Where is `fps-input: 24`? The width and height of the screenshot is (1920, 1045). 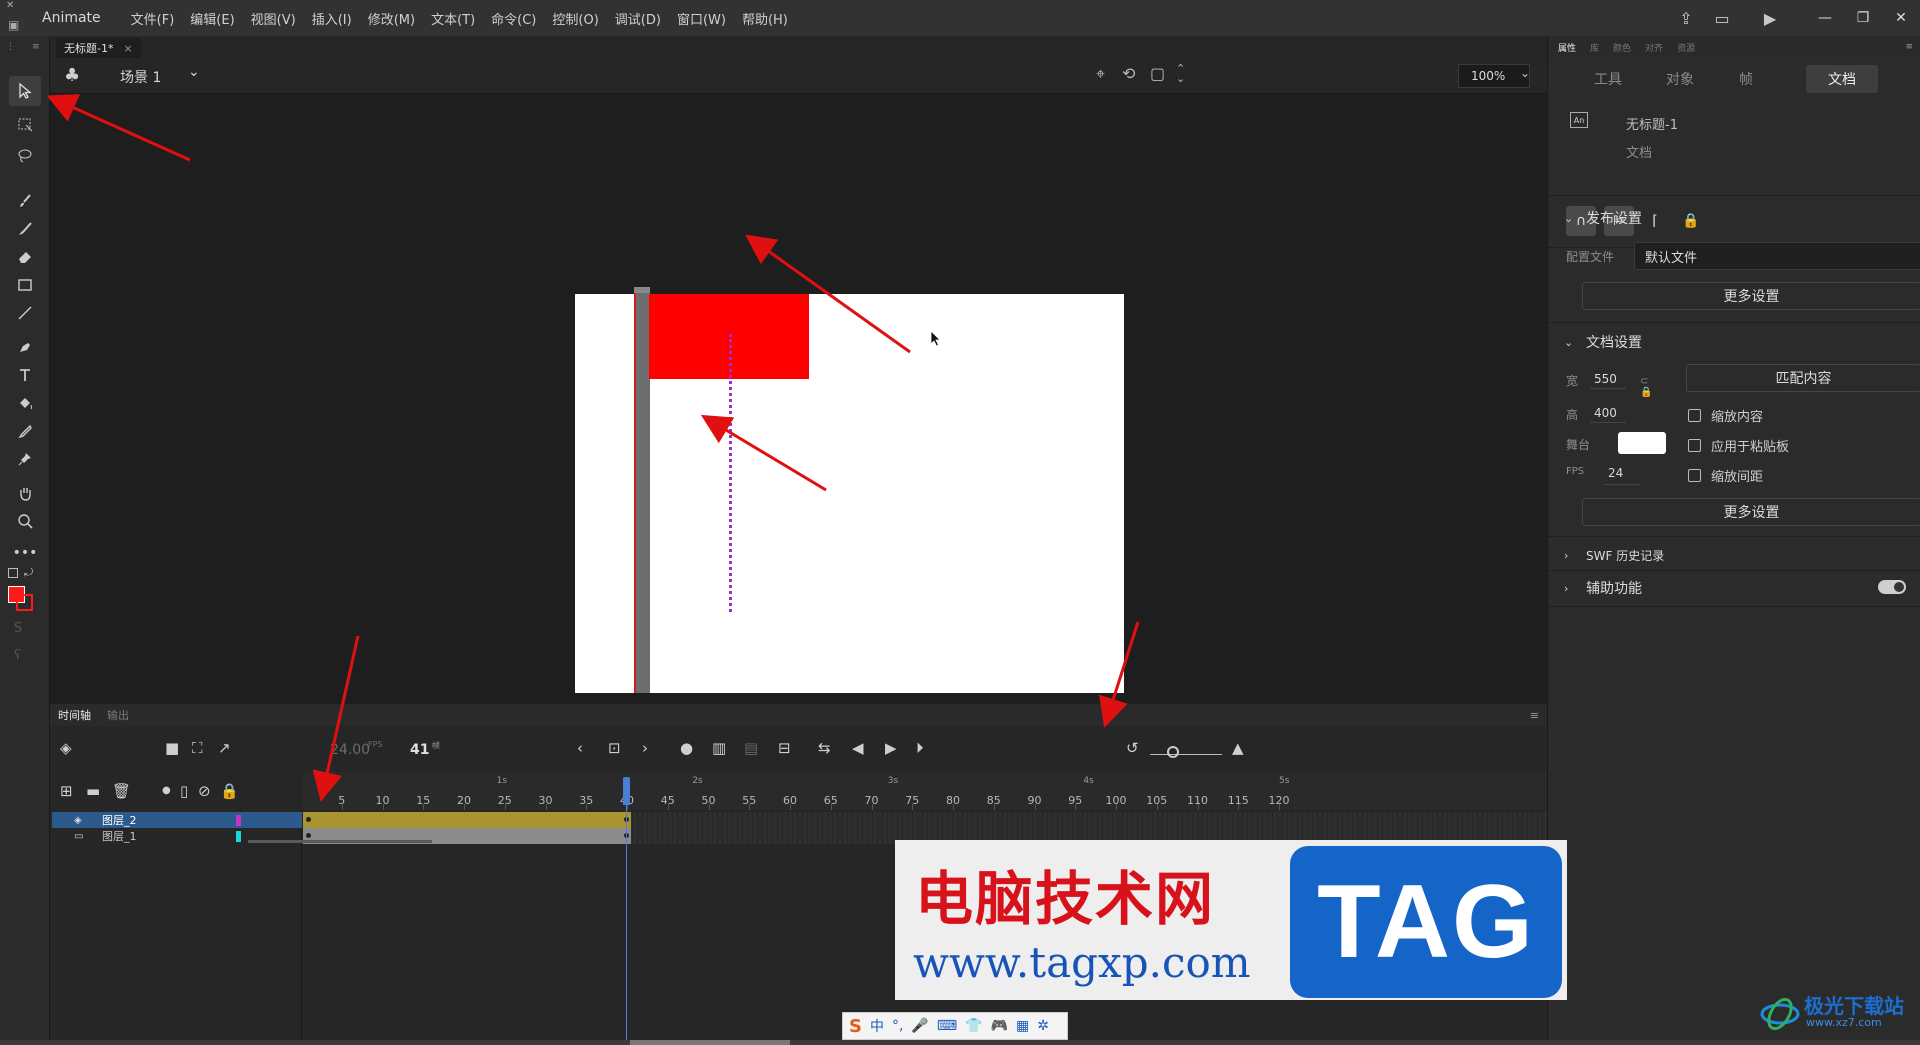 fps-input: 24 is located at coordinates (1615, 473).